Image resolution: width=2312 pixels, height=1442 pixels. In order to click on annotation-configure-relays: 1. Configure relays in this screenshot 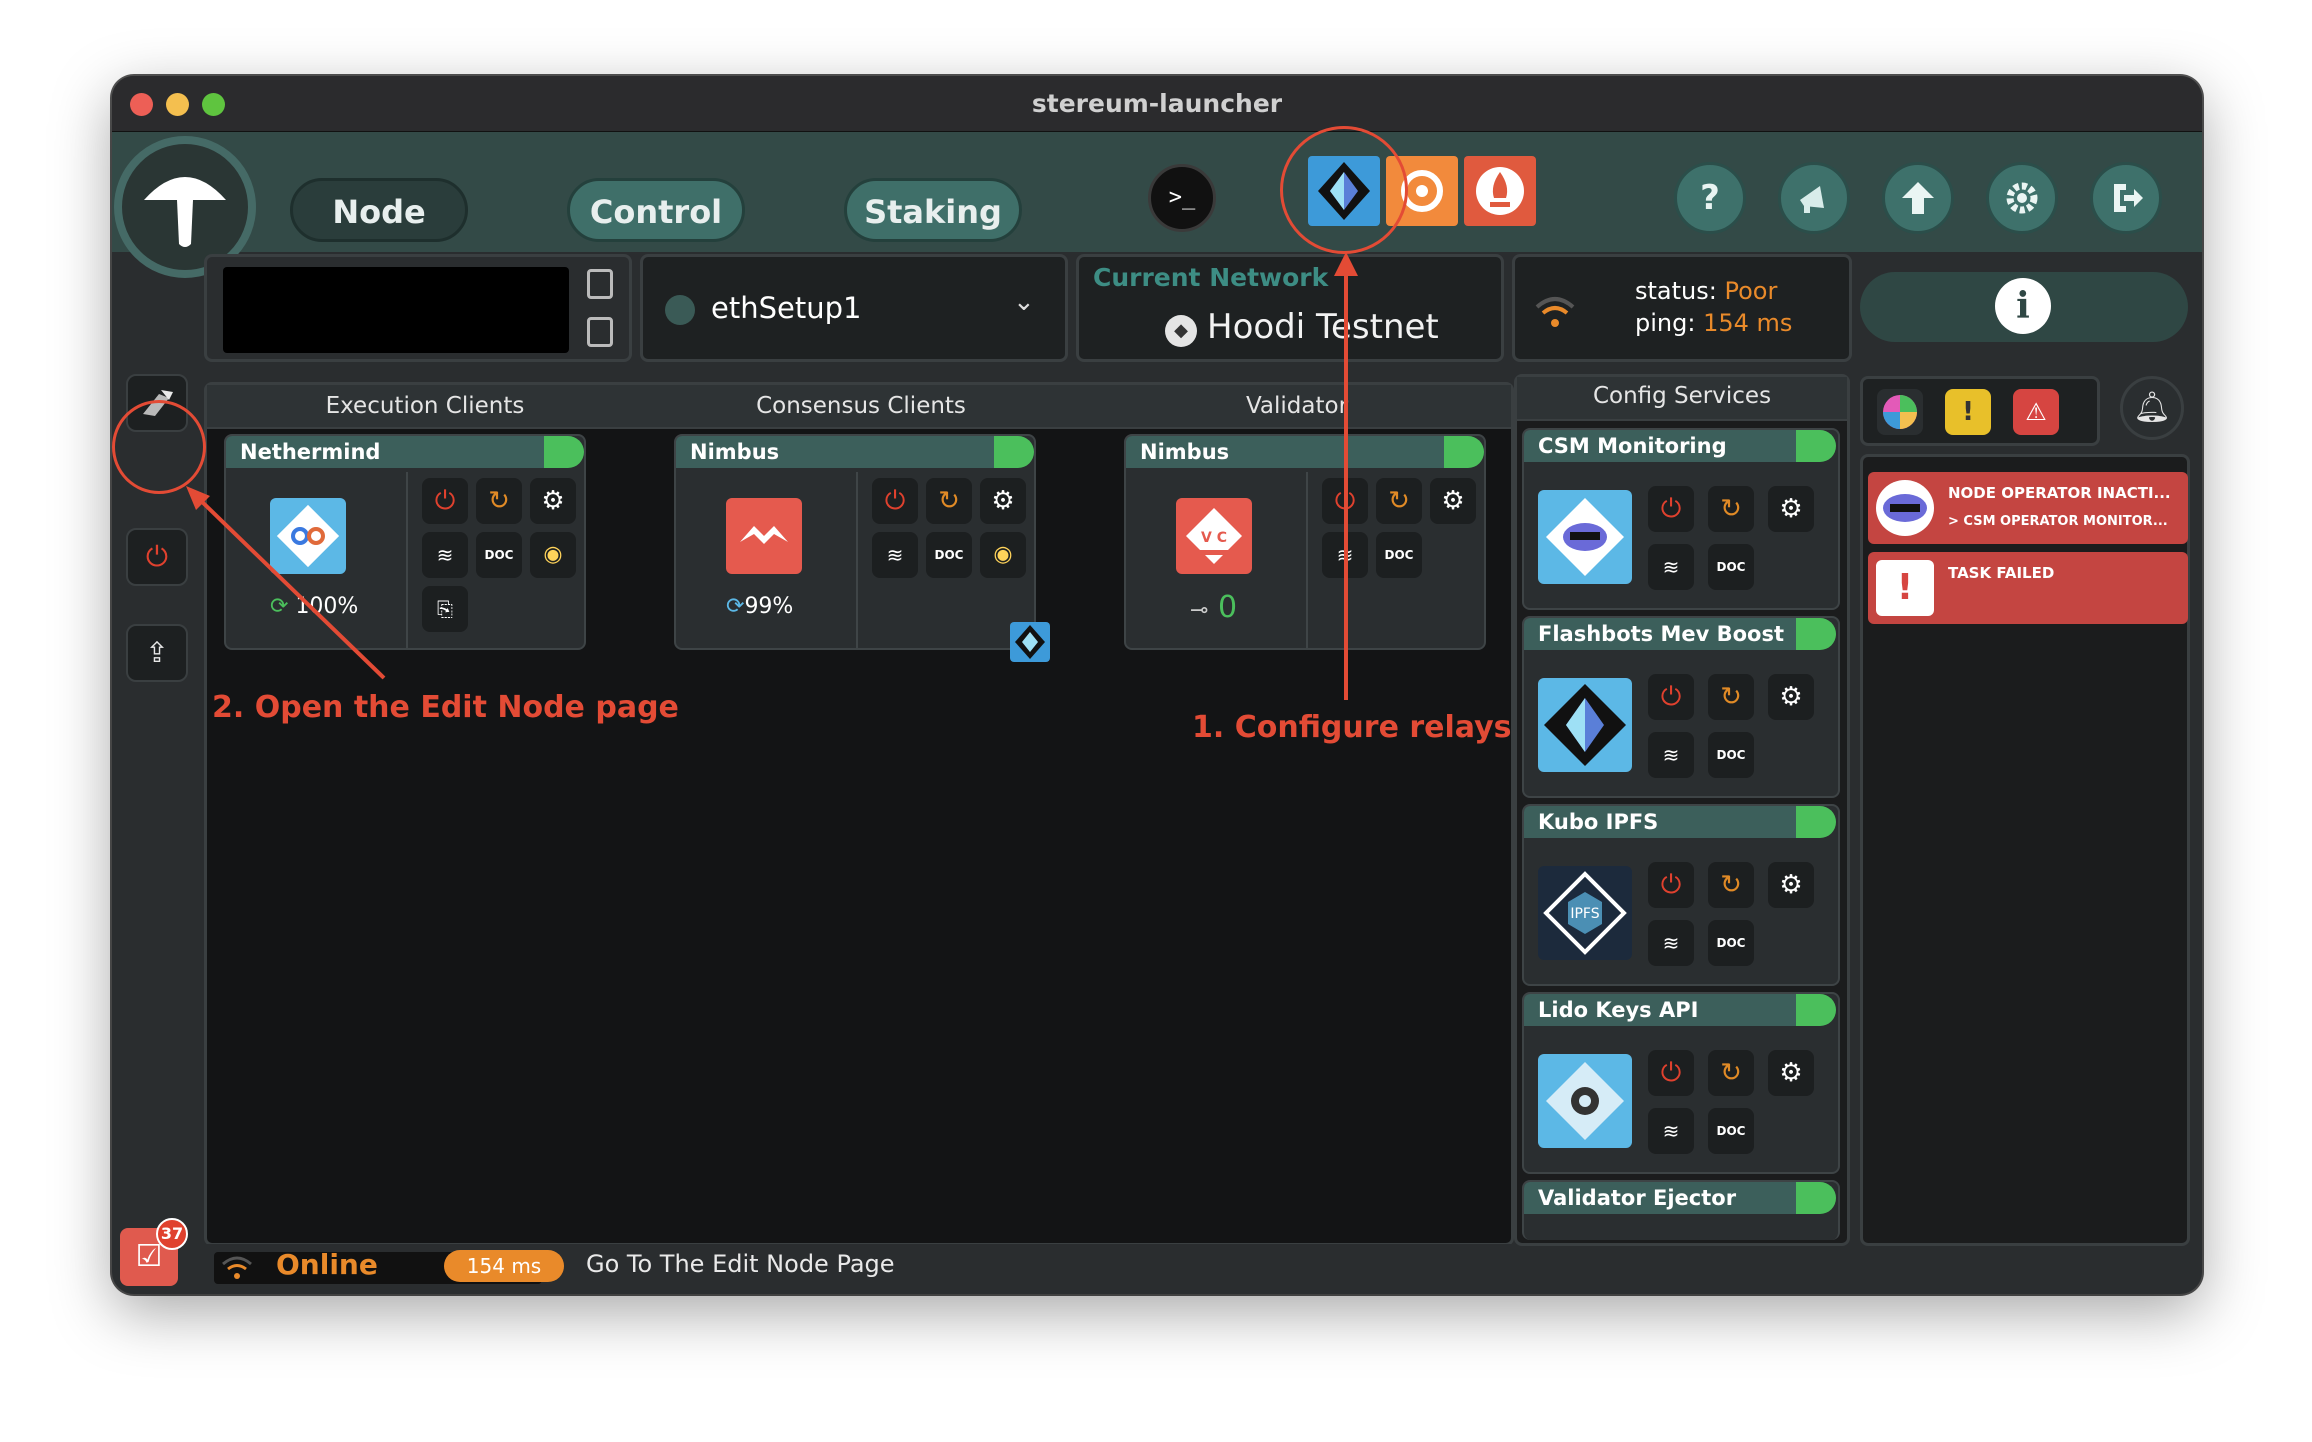, I will do `click(1352, 727)`.